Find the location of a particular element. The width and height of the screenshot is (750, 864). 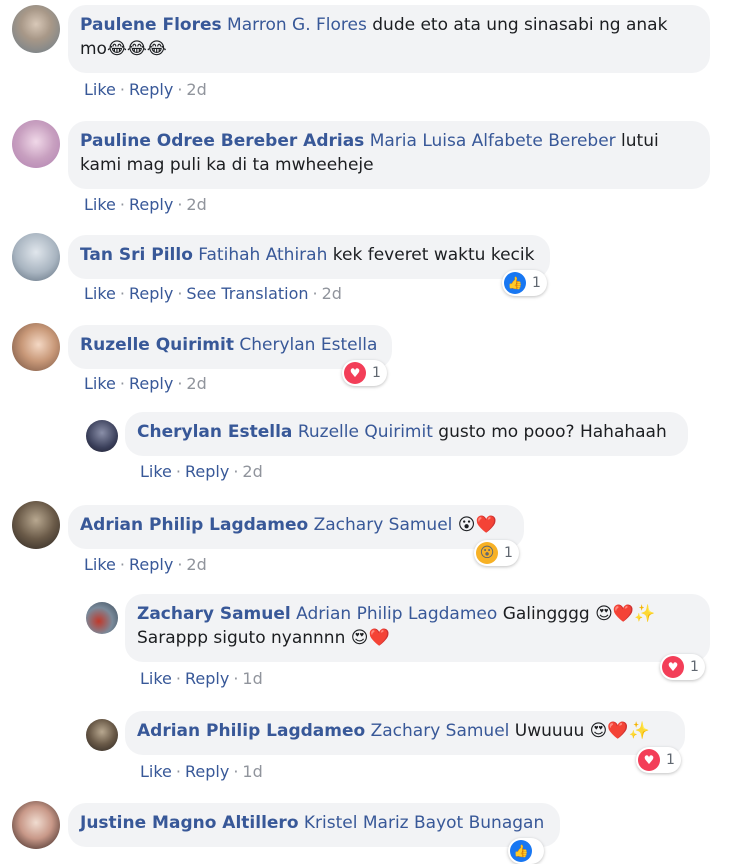

comment-author: Ruzelle Quirimit is located at coordinates (157, 345).